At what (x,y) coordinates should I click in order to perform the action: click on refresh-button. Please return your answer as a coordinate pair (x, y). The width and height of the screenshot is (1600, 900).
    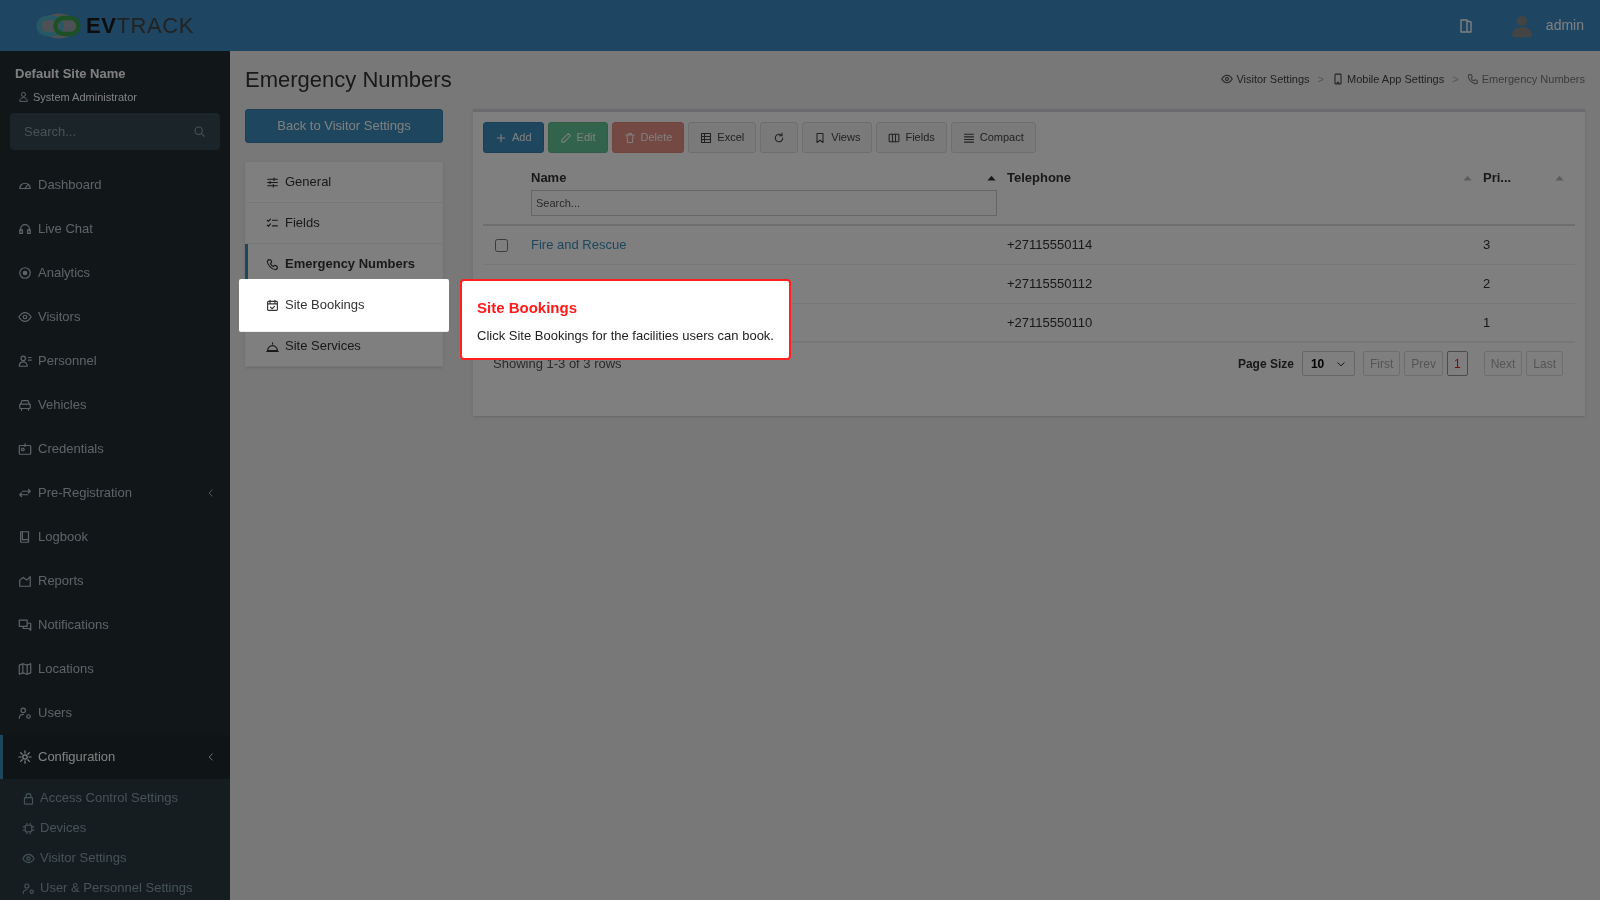
    Looking at the image, I should click on (779, 137).